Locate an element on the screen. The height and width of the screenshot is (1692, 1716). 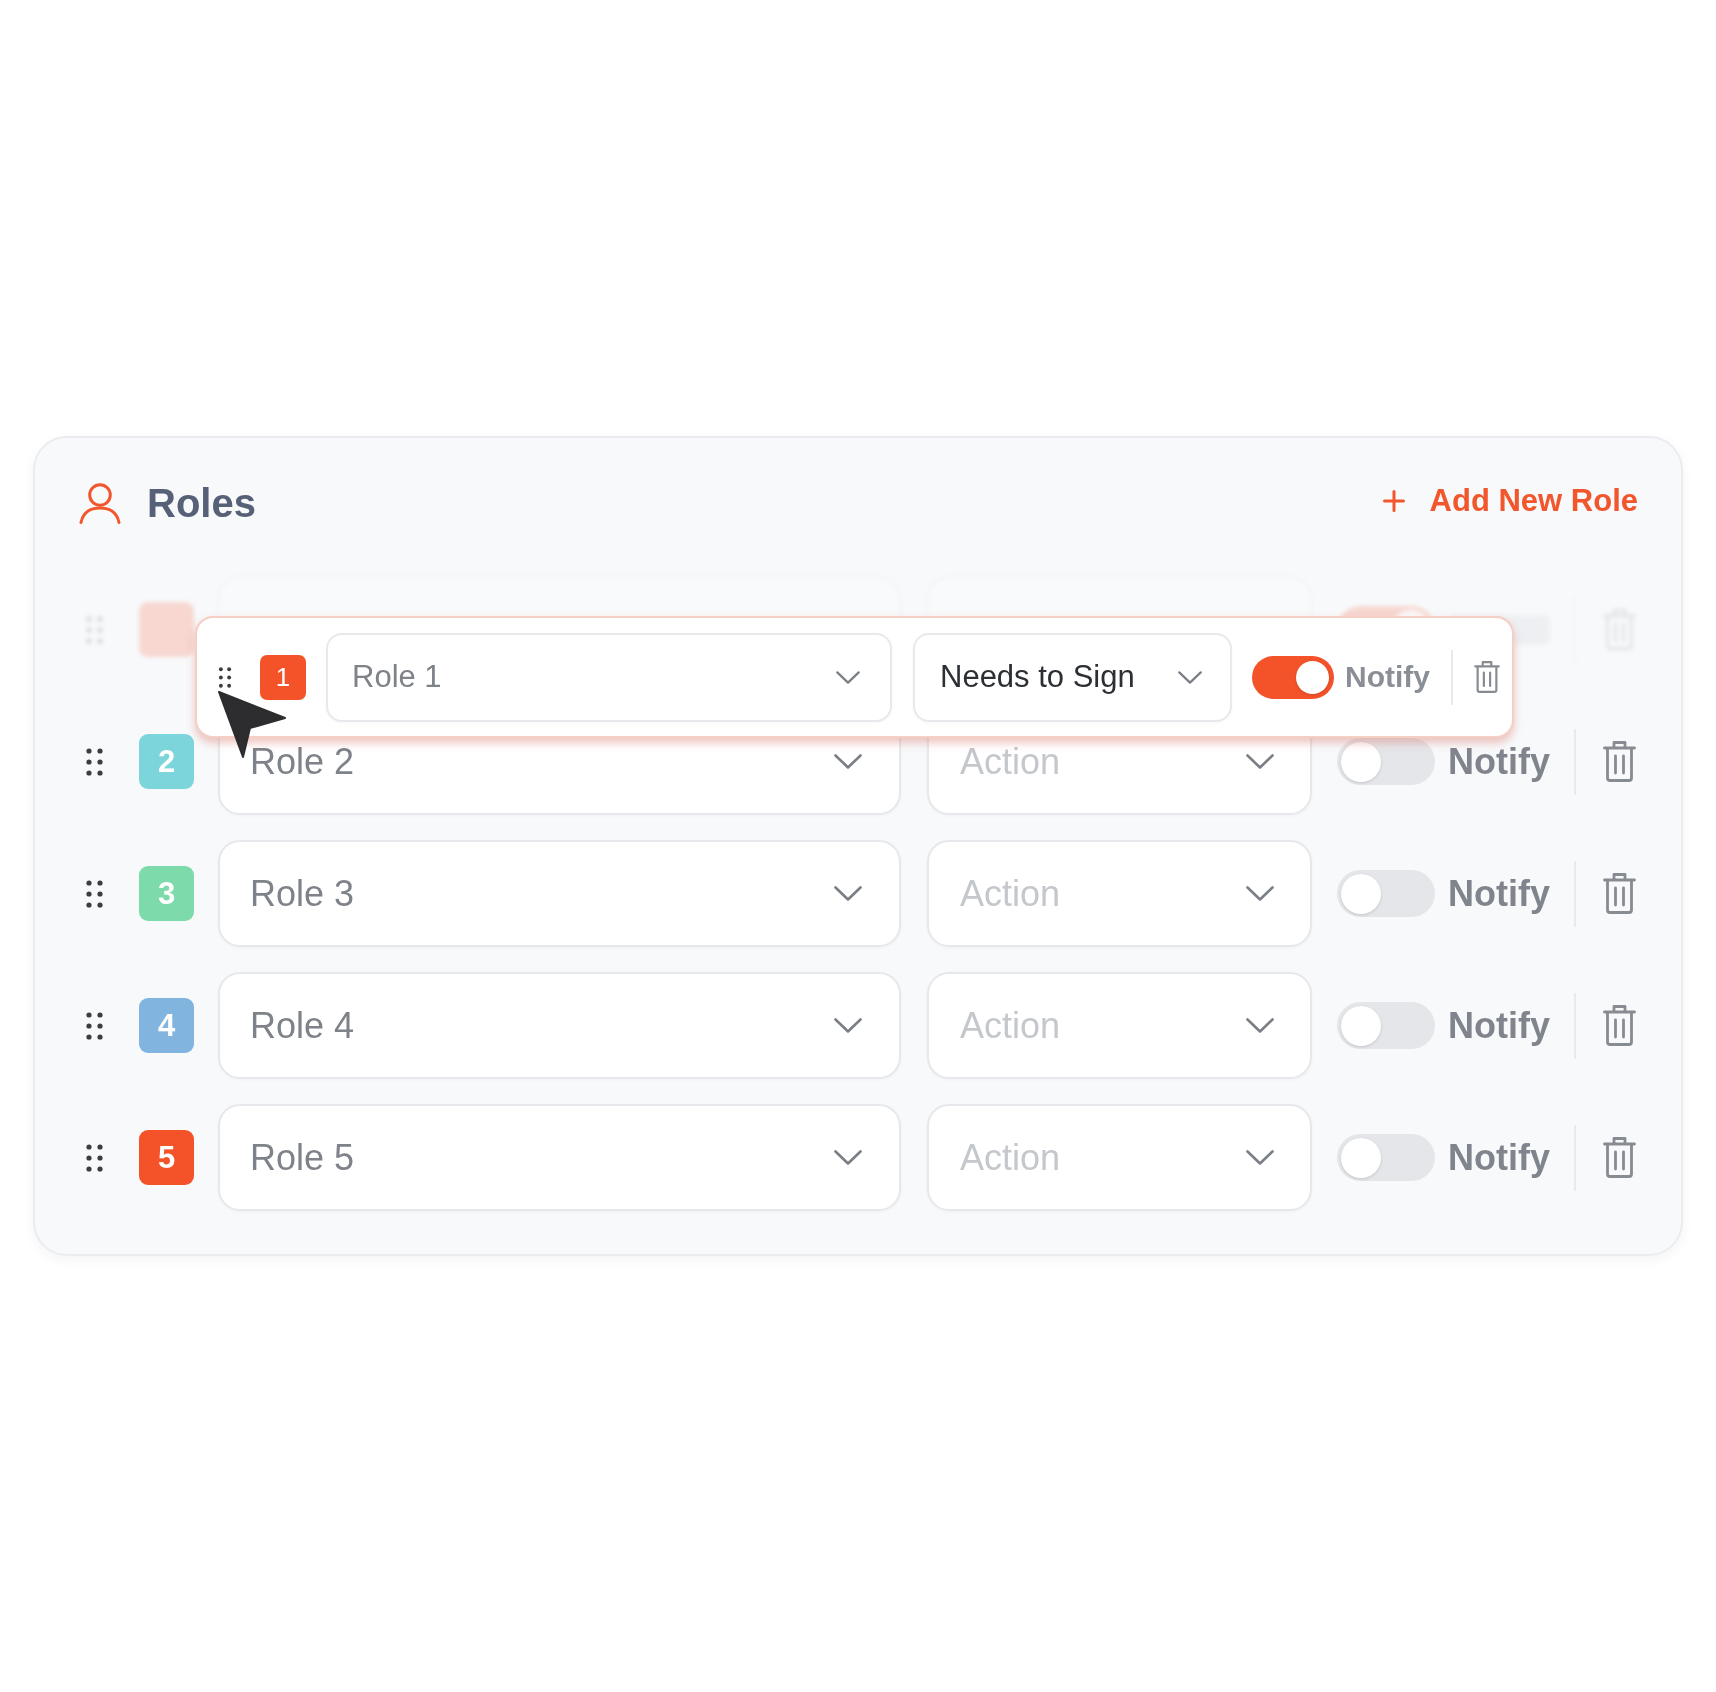
add-role-button: Add New Role is located at coordinates (1510, 501).